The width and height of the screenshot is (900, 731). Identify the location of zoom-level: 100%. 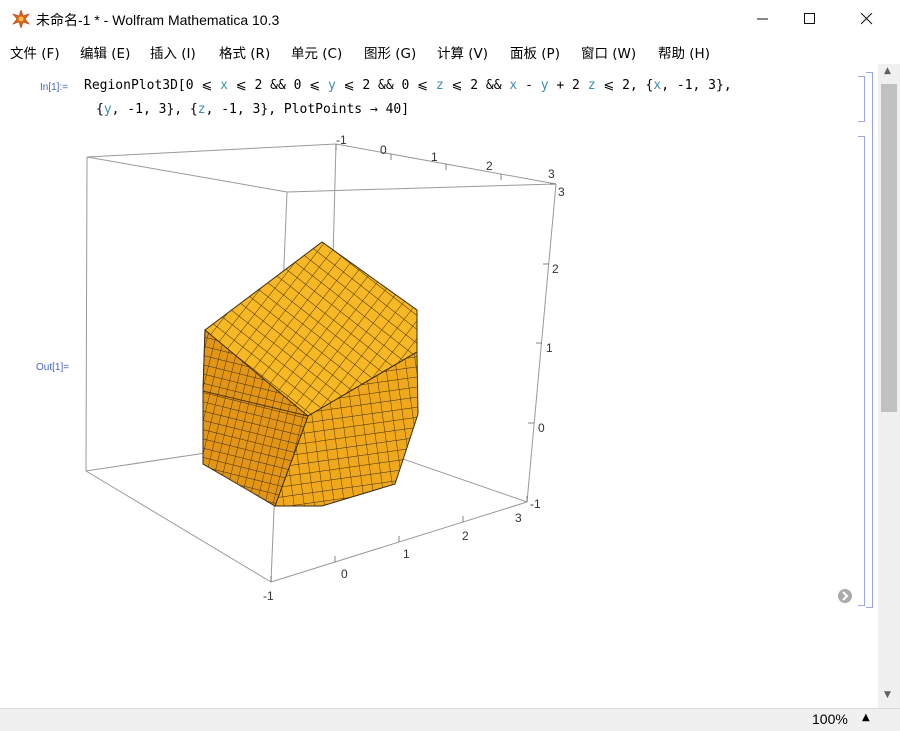
(830, 719).